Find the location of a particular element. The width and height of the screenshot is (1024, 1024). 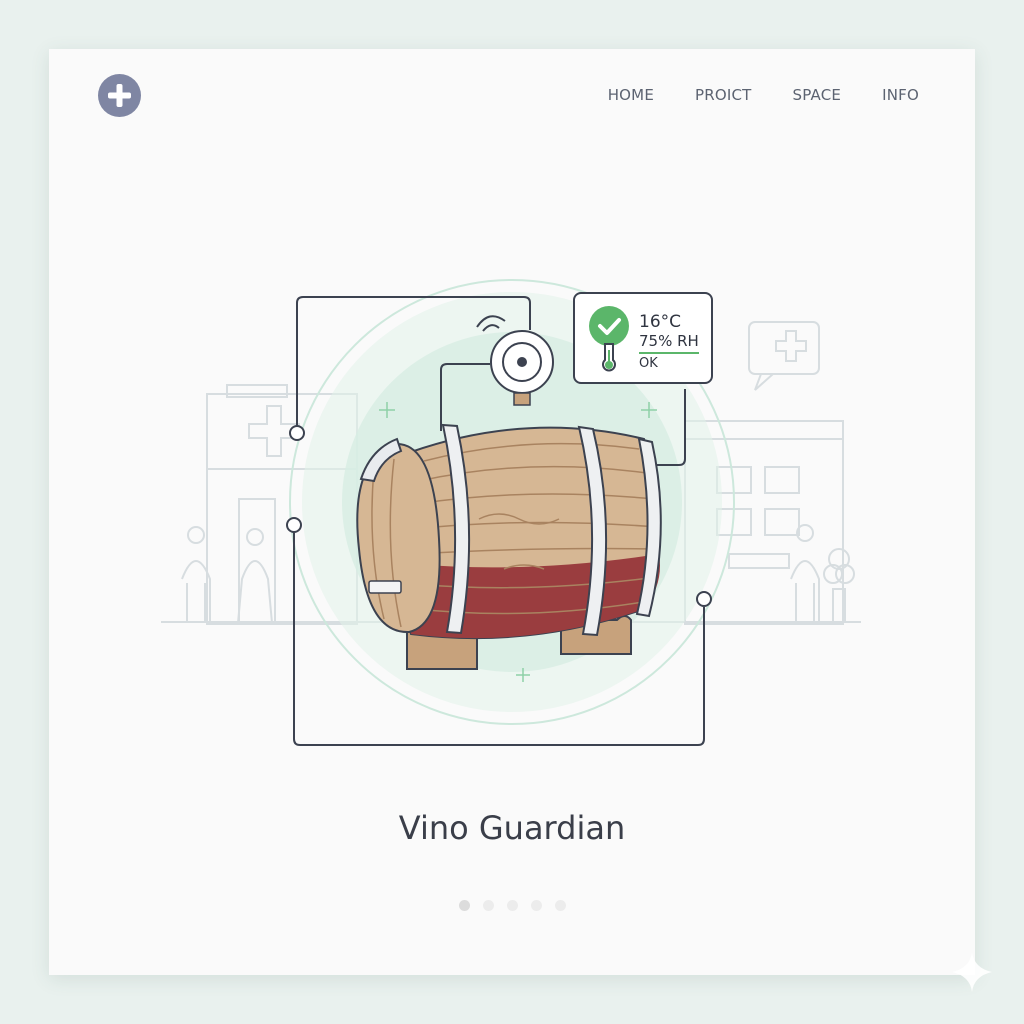

wine-barrel is located at coordinates (509, 546).